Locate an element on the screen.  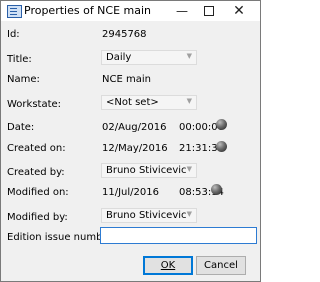
minimize-icon: — is located at coordinates (182, 11).